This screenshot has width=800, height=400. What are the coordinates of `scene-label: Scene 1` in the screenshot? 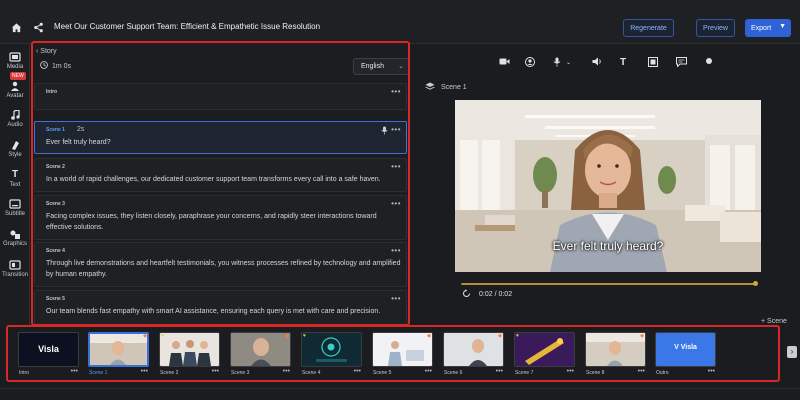 It's located at (55, 130).